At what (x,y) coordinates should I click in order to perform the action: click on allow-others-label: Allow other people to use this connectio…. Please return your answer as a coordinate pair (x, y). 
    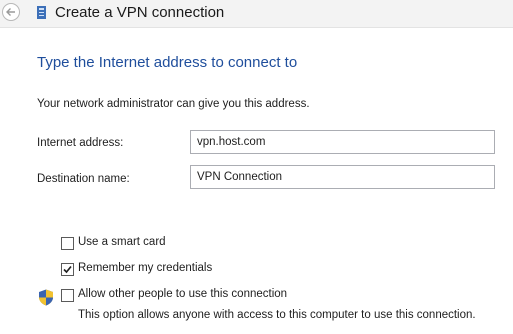
    Looking at the image, I should click on (183, 294).